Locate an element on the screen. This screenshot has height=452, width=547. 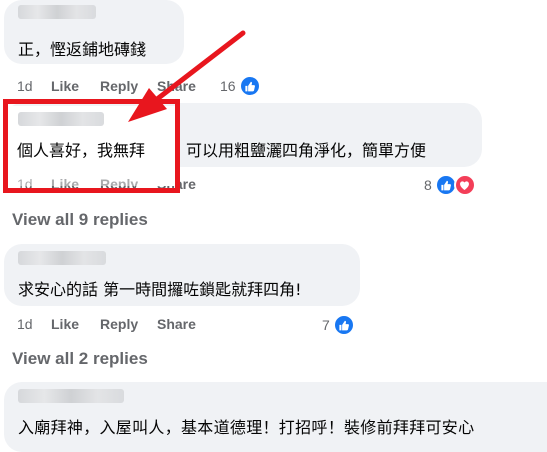
reaction-count: 7 is located at coordinates (326, 325).